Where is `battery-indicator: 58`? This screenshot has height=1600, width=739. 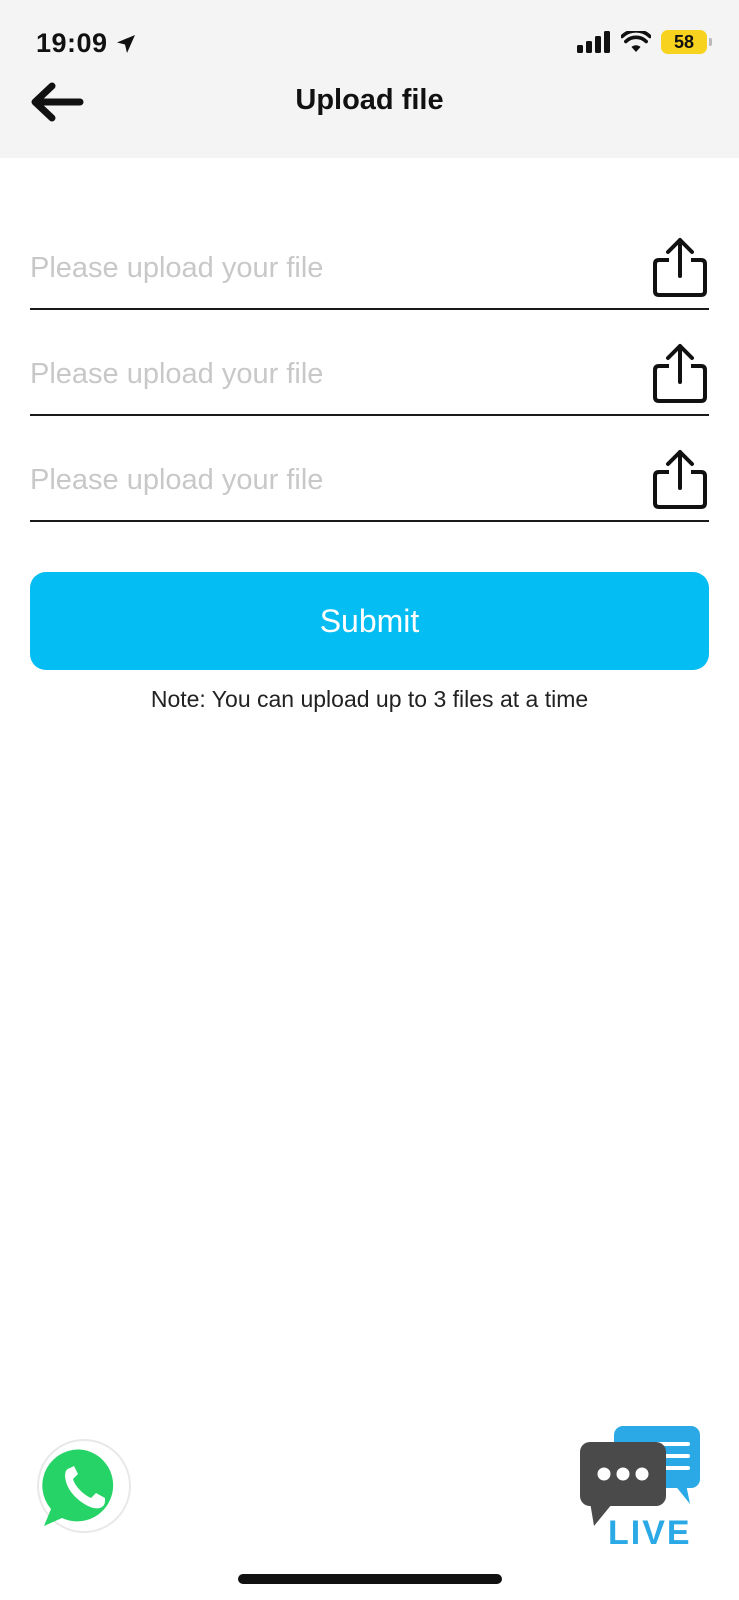 battery-indicator: 58 is located at coordinates (686, 42).